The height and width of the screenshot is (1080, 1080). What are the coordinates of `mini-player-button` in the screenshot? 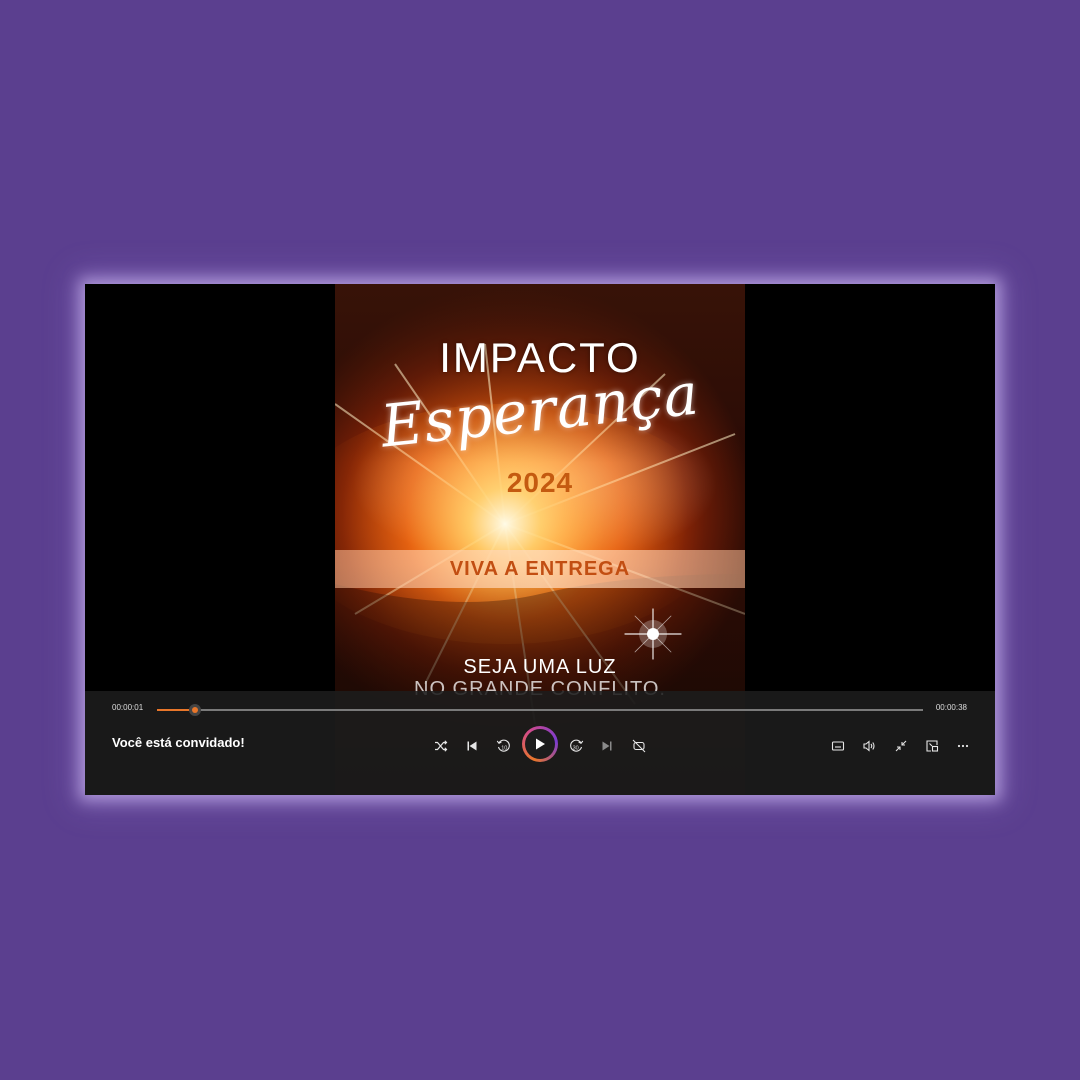 It's located at (932, 746).